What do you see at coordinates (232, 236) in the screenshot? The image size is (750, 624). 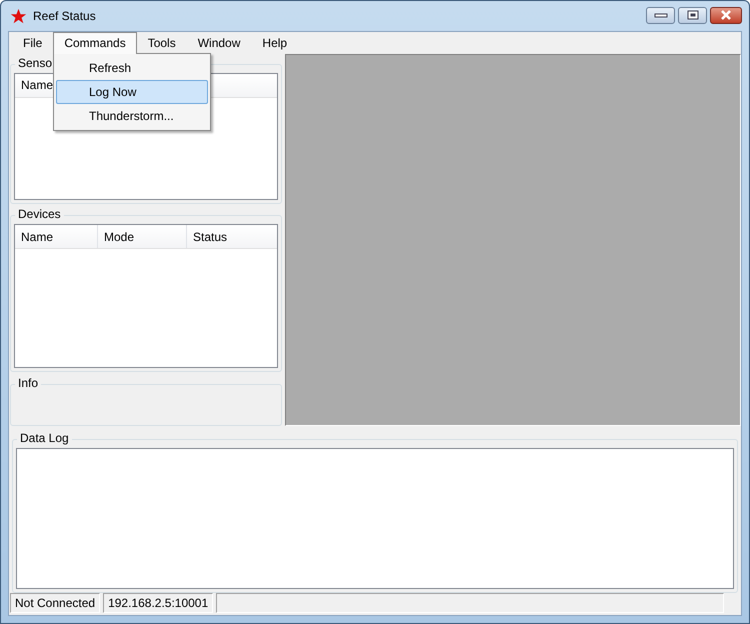 I see `column-header: Status` at bounding box center [232, 236].